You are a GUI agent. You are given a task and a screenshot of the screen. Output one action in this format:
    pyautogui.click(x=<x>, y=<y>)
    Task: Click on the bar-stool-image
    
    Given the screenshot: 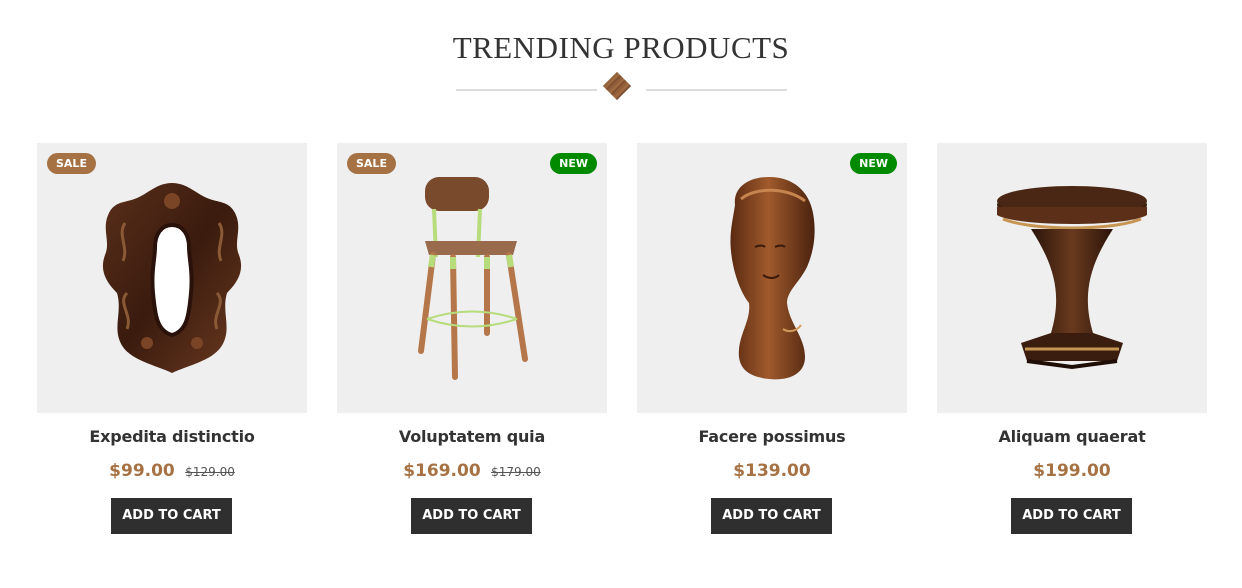 What is the action you would take?
    pyautogui.click(x=473, y=278)
    